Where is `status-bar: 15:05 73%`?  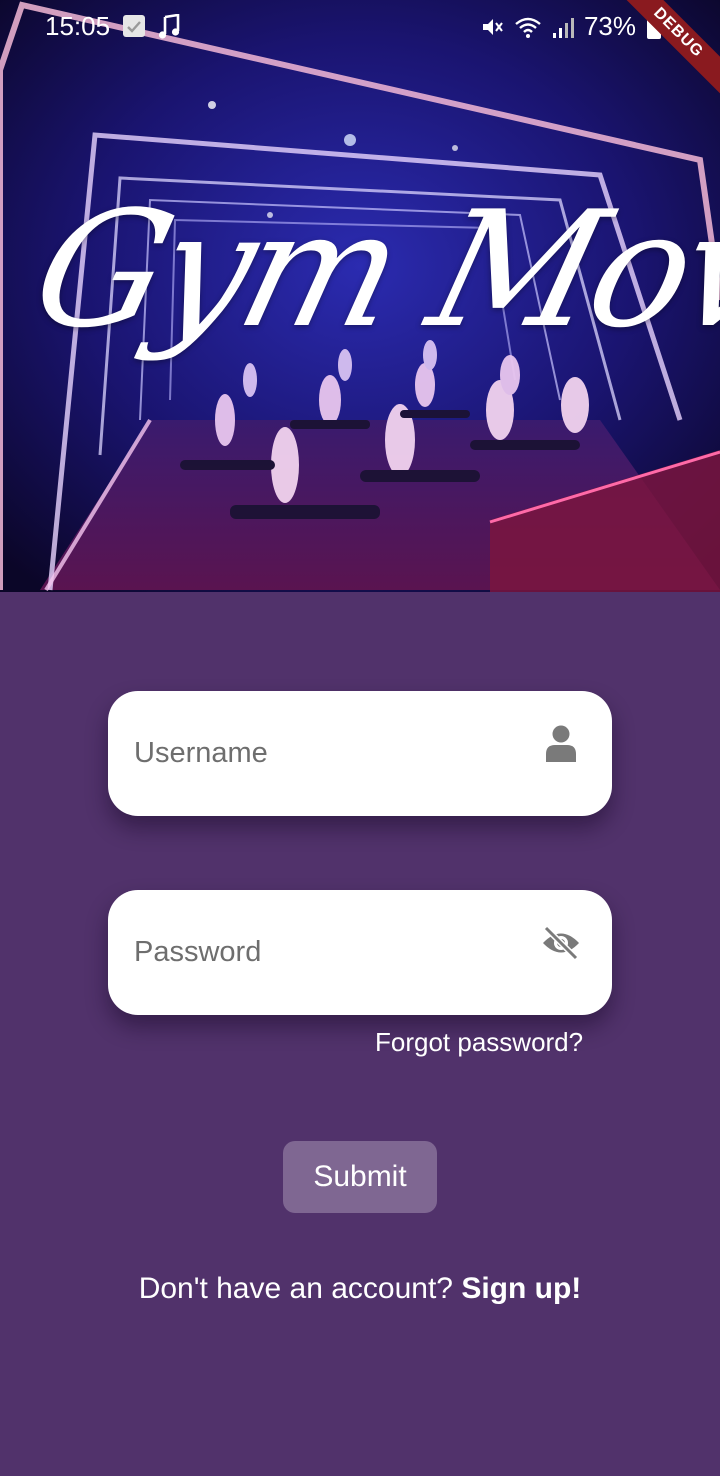
status-bar: 15:05 73% is located at coordinates (360, 26).